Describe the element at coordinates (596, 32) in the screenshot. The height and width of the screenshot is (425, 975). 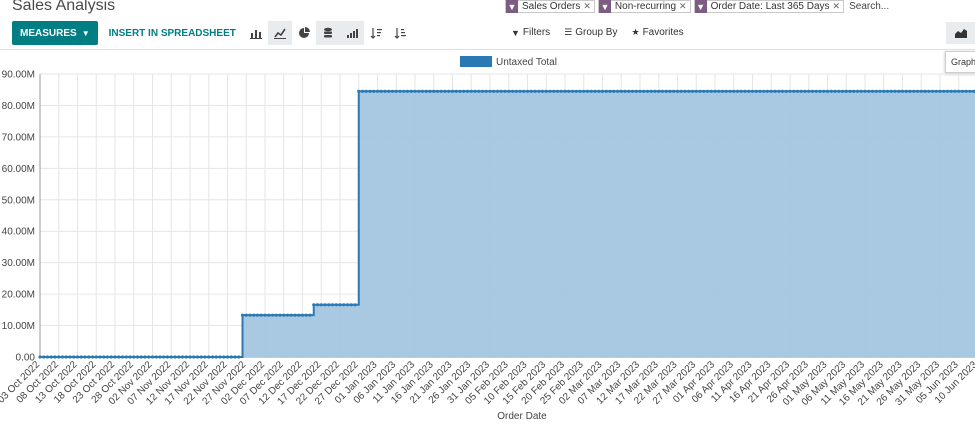
I see `group-by-label: Group By` at that location.